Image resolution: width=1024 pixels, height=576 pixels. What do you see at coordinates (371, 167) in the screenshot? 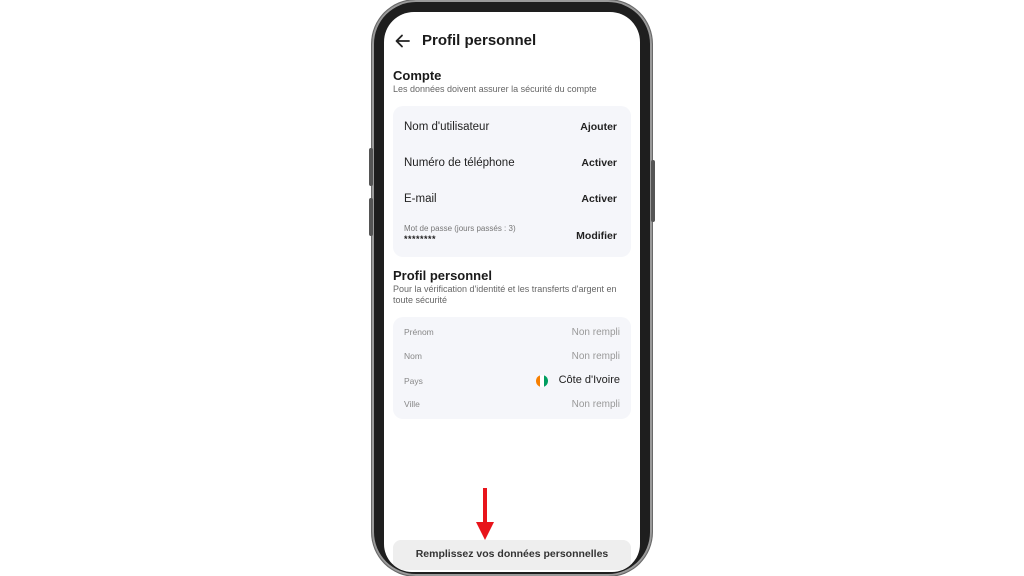
I see `volume-up-button` at bounding box center [371, 167].